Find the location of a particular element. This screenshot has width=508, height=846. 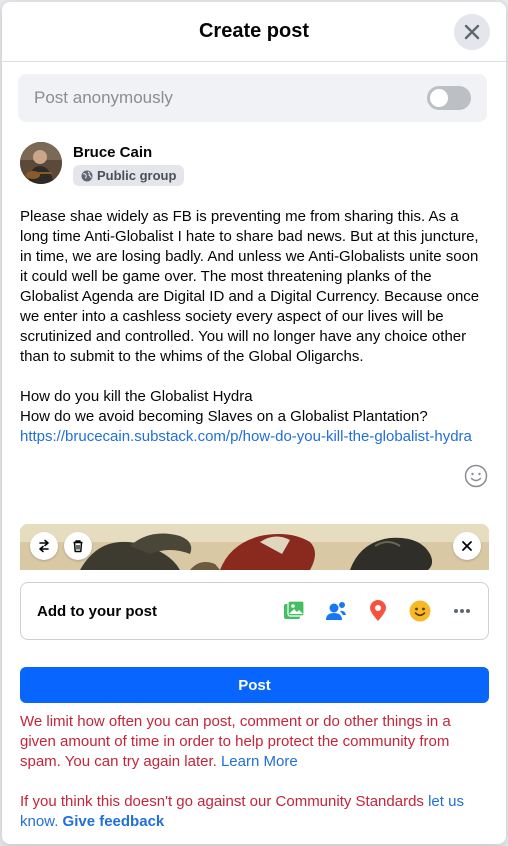

audience-selector: Public group is located at coordinates (129, 175).